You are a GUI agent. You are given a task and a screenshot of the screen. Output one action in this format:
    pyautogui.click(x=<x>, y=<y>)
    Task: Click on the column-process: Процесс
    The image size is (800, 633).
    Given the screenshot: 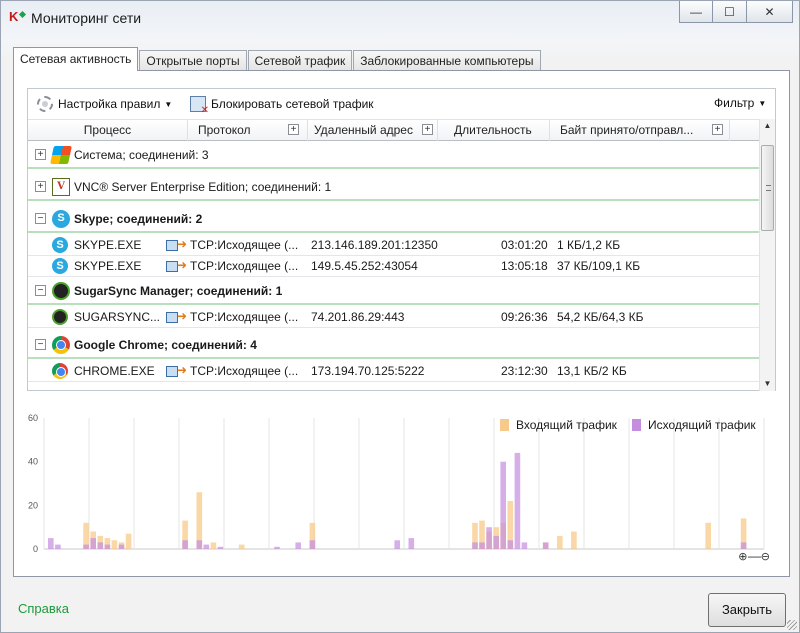 What is the action you would take?
    pyautogui.click(x=108, y=130)
    